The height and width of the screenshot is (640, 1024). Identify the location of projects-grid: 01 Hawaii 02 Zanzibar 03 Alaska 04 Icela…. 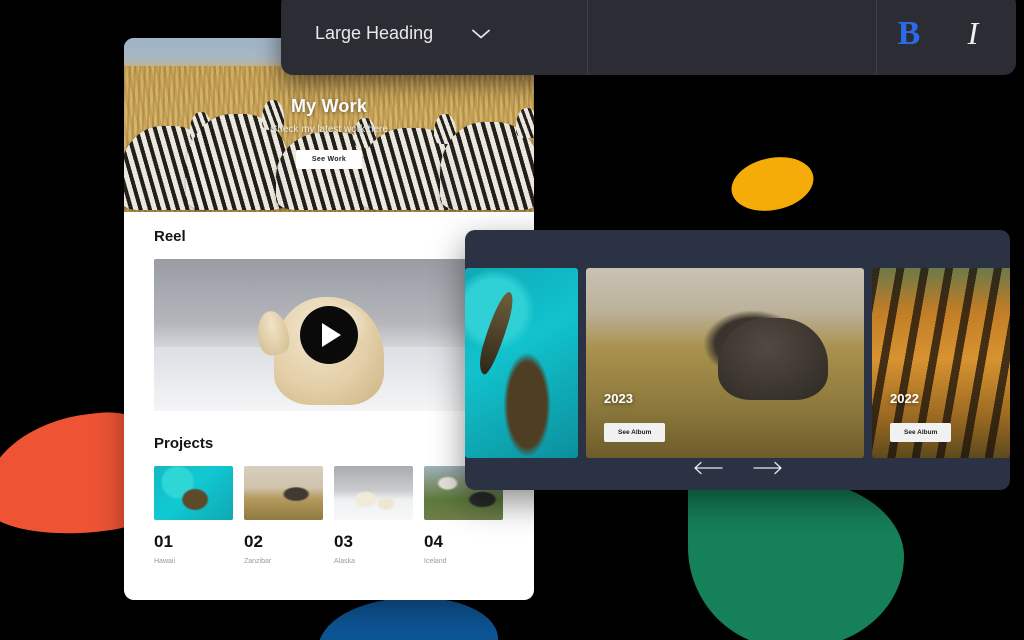
(329, 515).